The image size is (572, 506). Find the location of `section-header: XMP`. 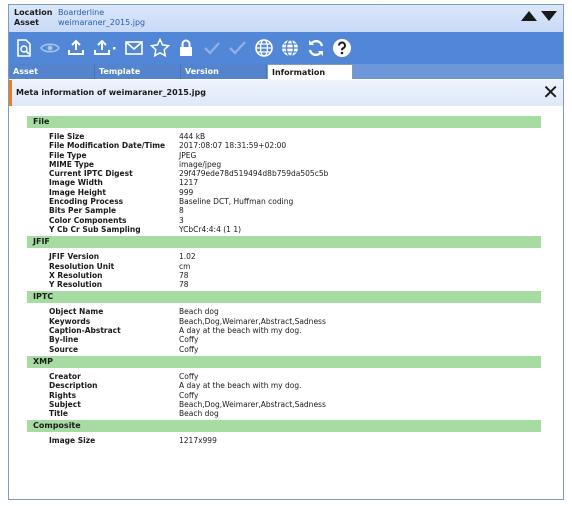

section-header: XMP is located at coordinates (284, 361).